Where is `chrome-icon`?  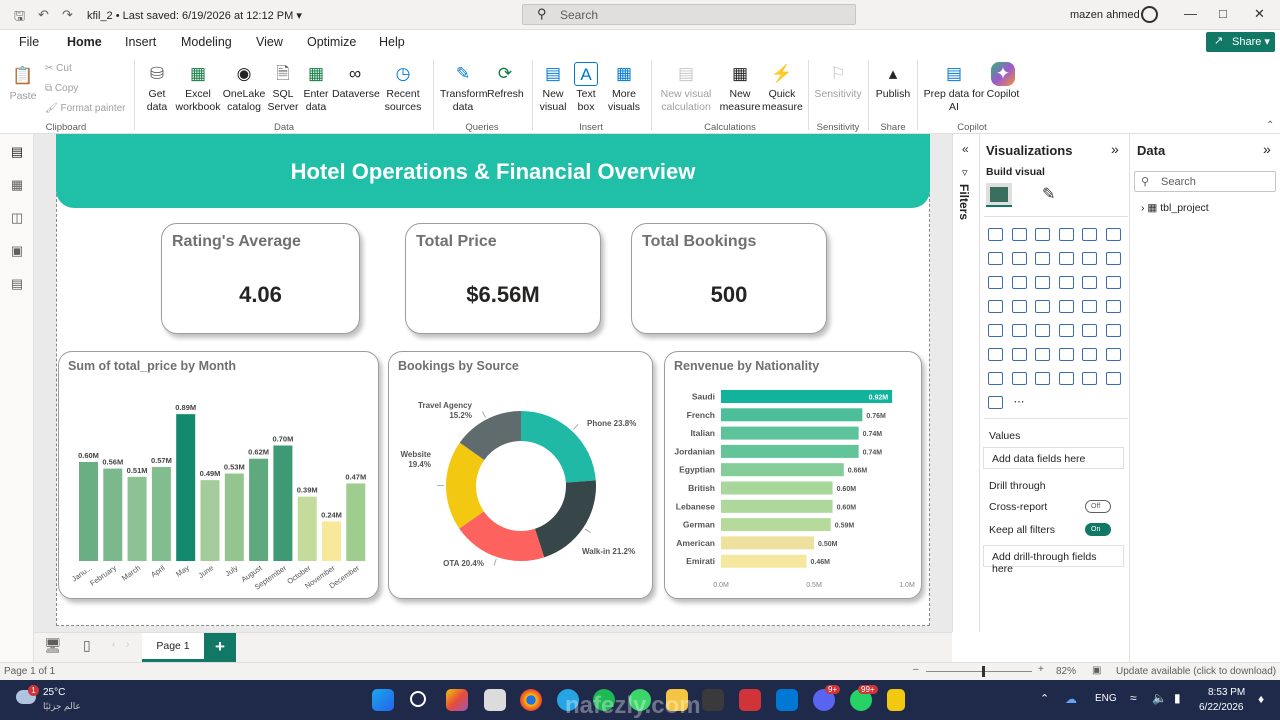 chrome-icon is located at coordinates (531, 700).